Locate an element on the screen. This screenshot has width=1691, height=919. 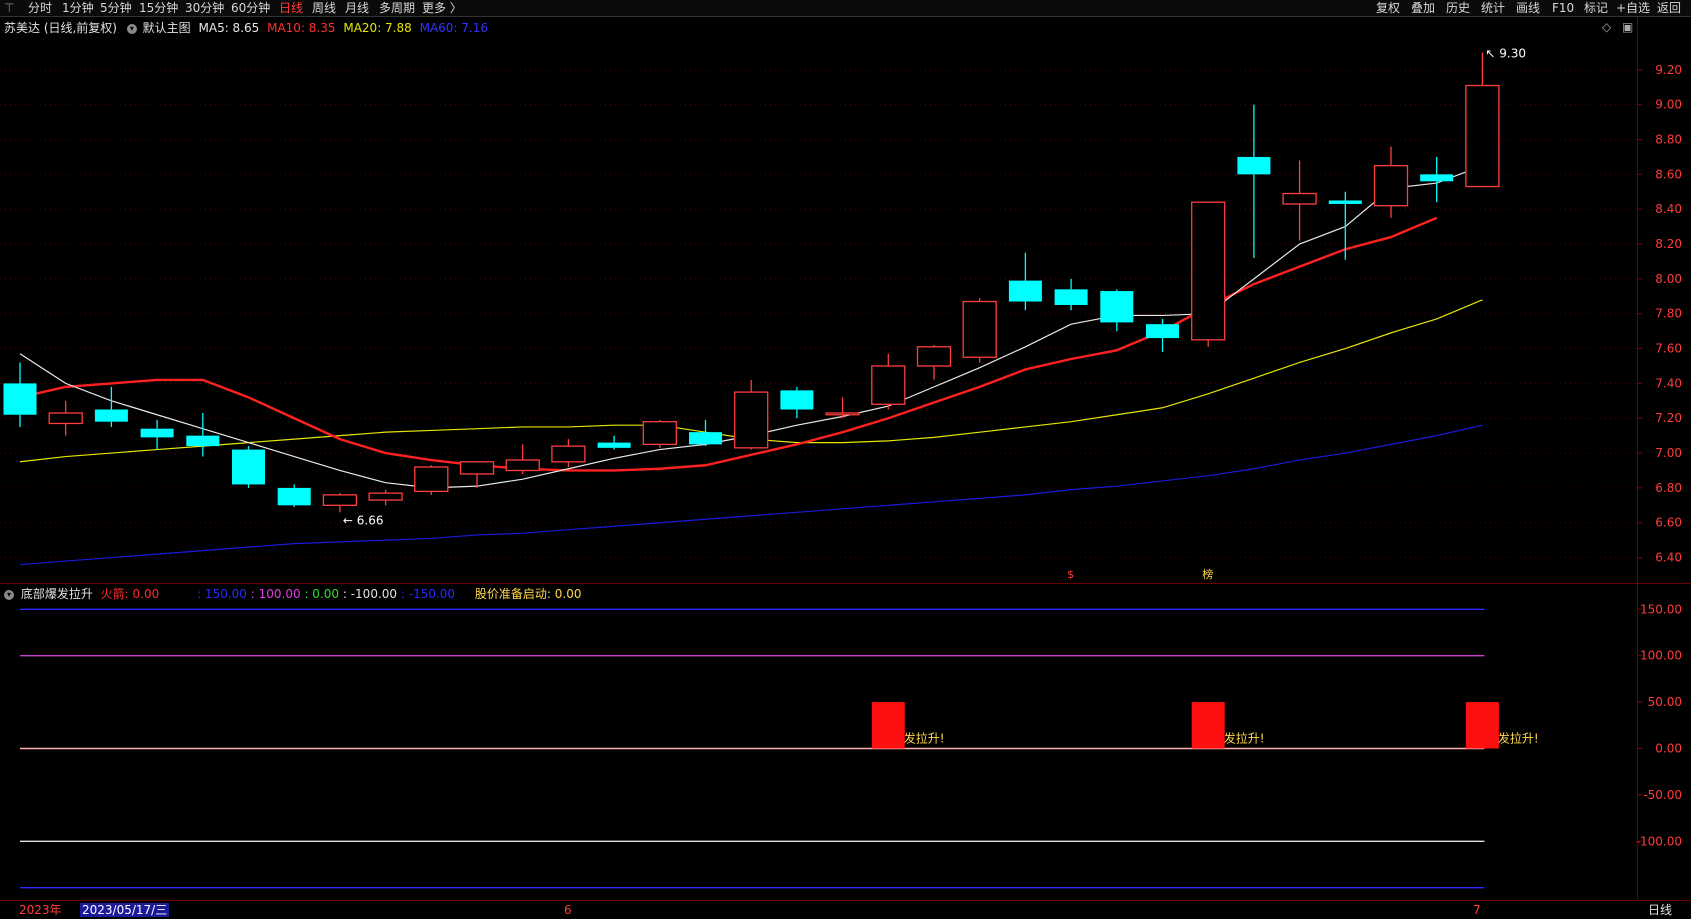
main-axis-tick-label: 7.40 is located at coordinates (1668, 383).